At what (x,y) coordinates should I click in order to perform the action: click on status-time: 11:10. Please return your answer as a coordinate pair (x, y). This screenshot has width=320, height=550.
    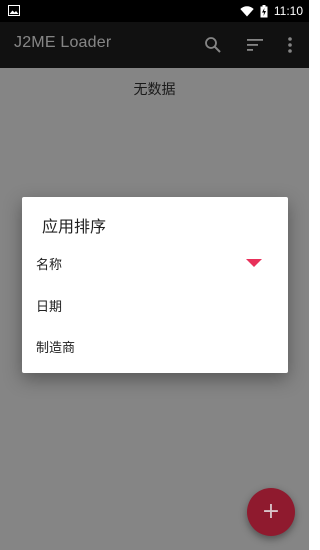
    Looking at the image, I should click on (288, 11).